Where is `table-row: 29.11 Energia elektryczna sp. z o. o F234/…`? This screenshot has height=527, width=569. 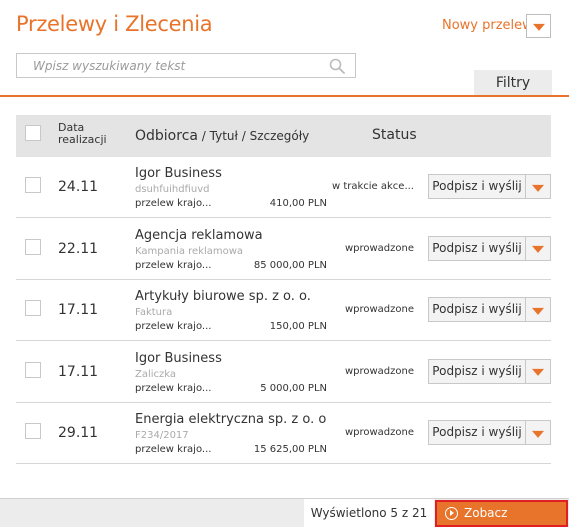 table-row: 29.11 Energia elektryczna sp. z o. o F234/… is located at coordinates (283, 433).